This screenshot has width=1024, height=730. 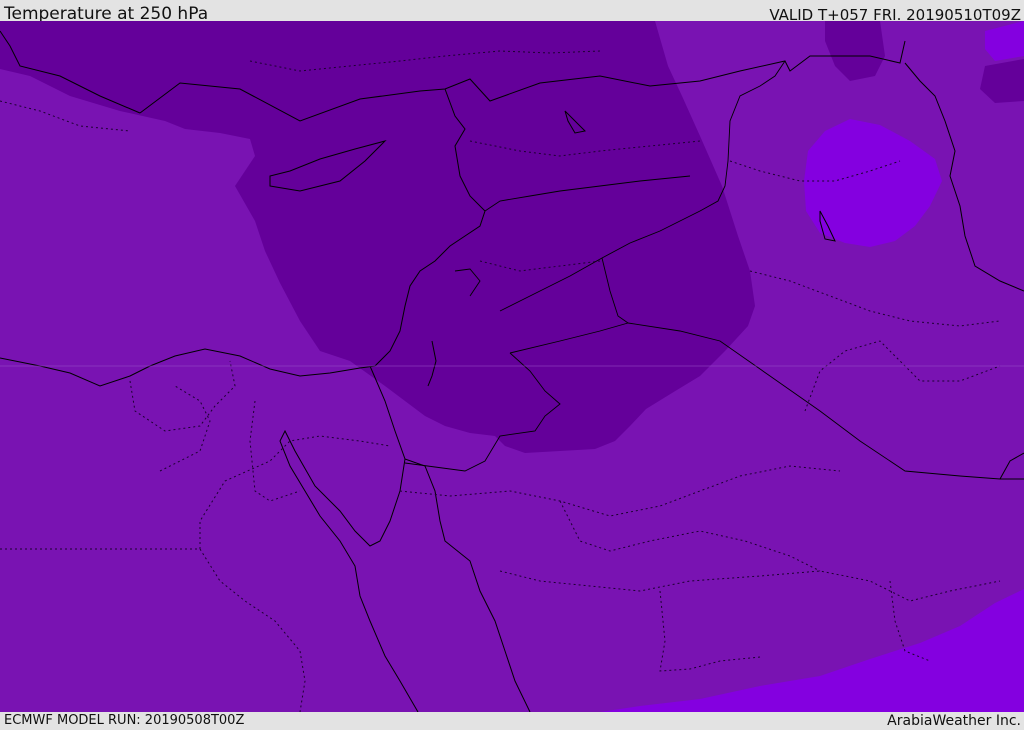 What do you see at coordinates (124, 720) in the screenshot?
I see `model-run-label: ECMWF MODEL RUN: 20190508T00Z` at bounding box center [124, 720].